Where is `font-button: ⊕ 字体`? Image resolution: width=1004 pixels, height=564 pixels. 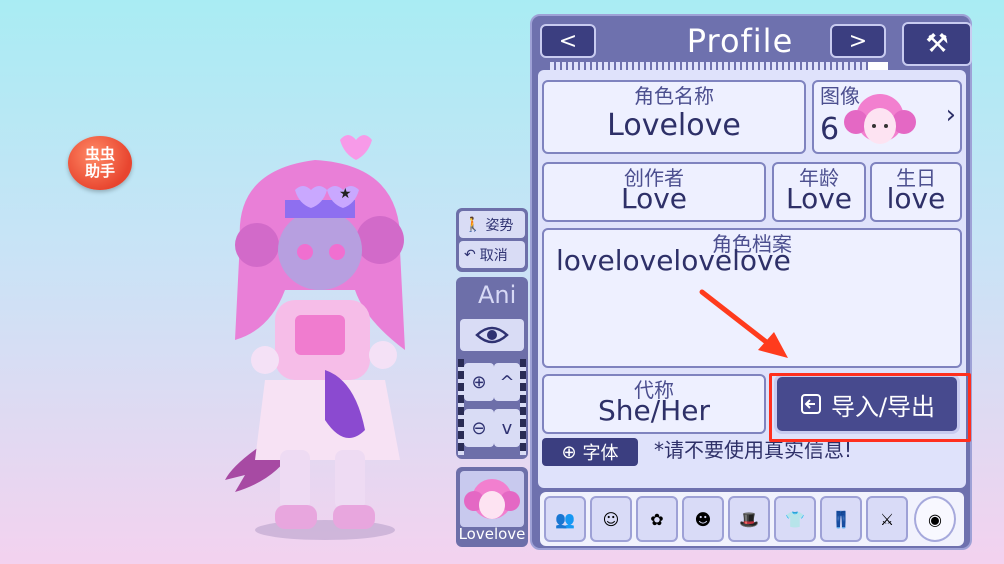 font-button: ⊕ 字体 is located at coordinates (590, 452).